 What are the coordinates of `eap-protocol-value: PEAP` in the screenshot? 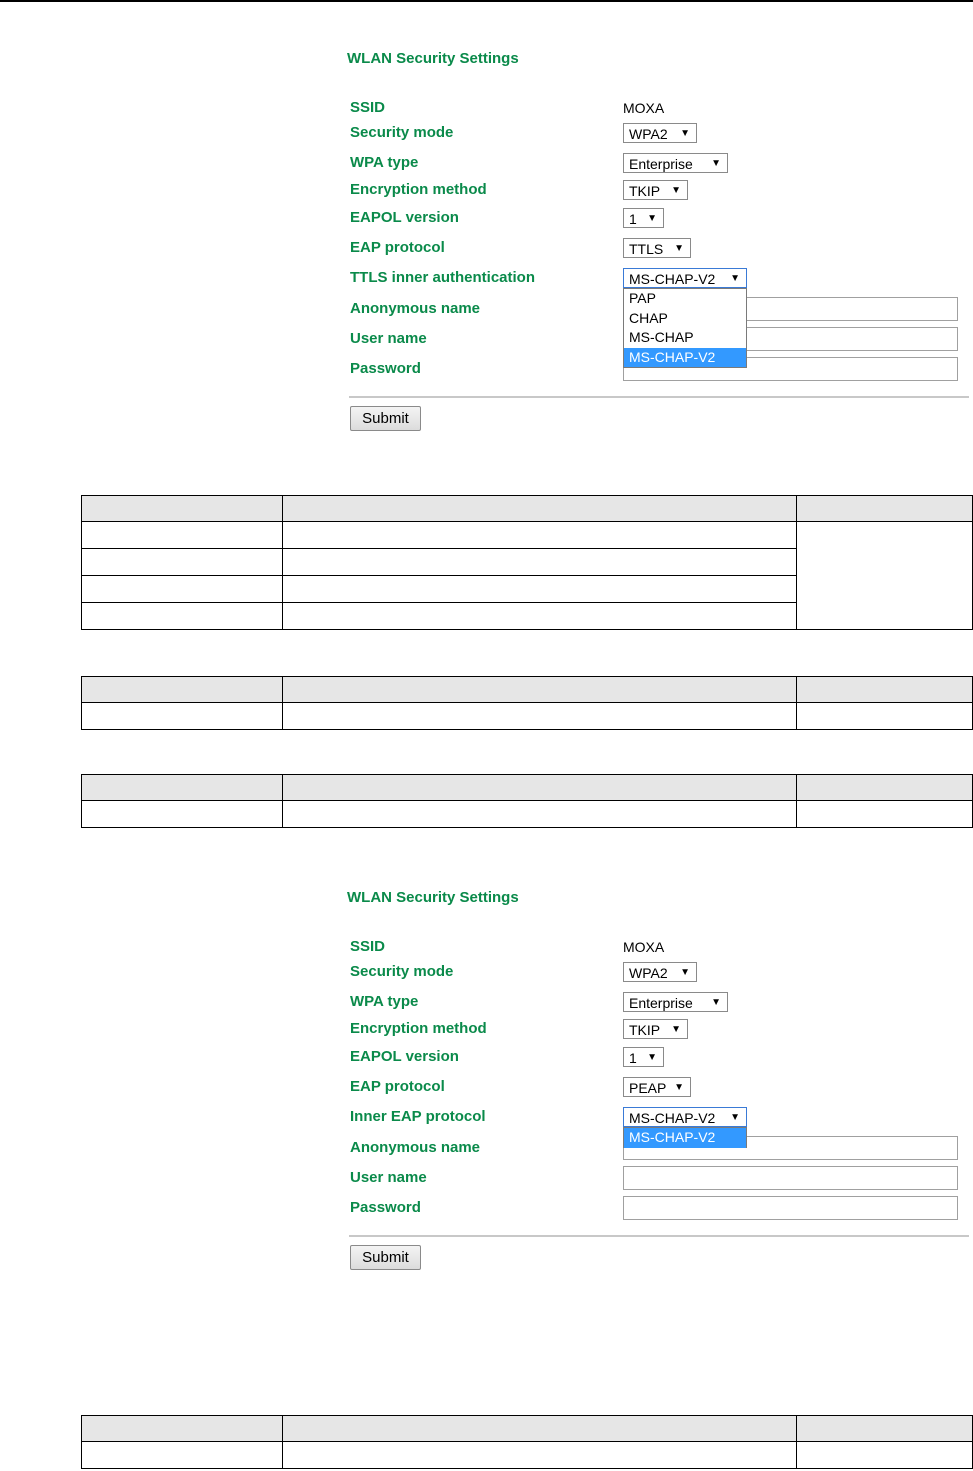 It's located at (648, 1088).